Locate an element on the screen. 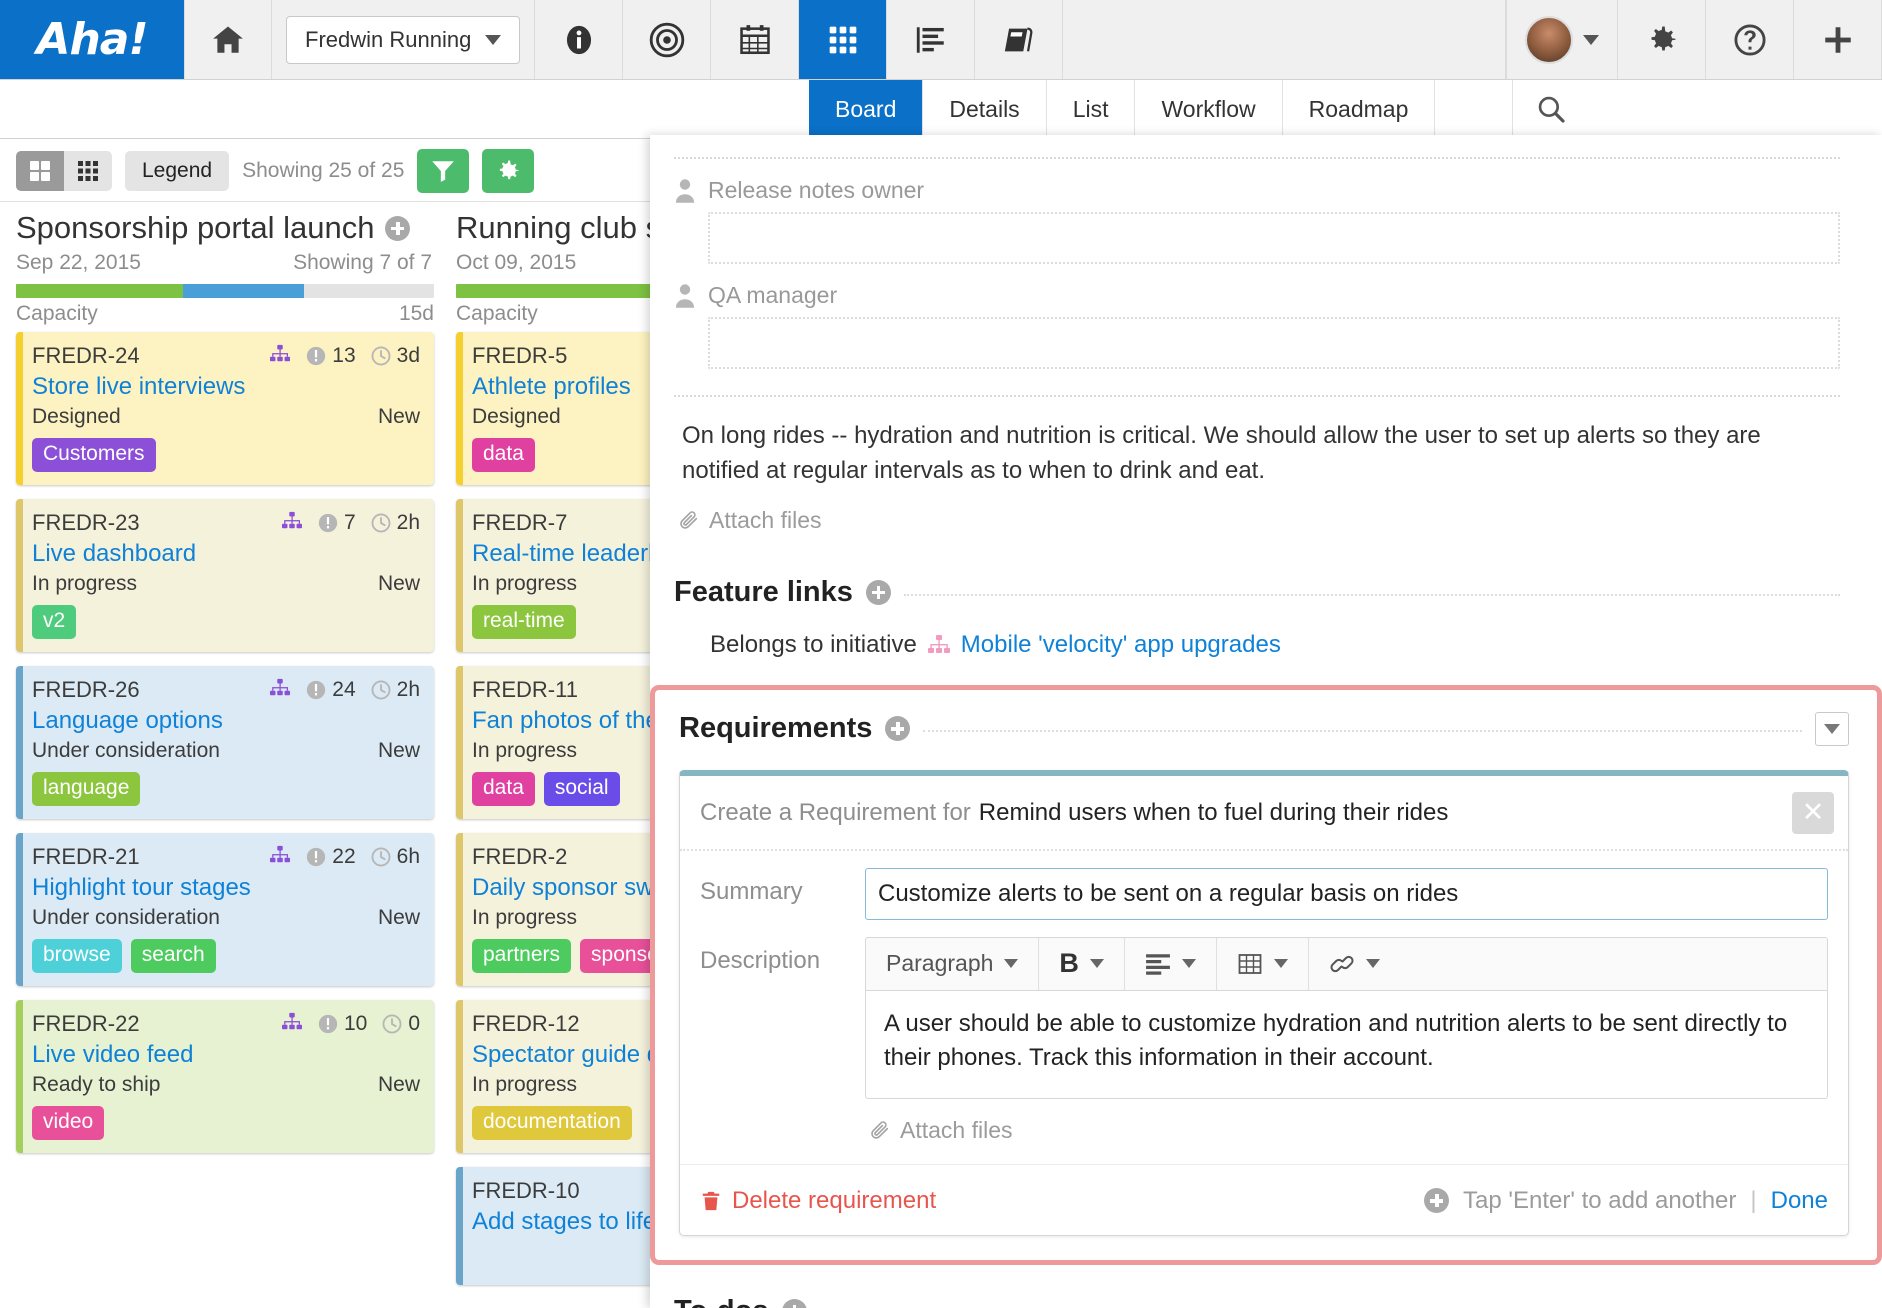  link-dropdown is located at coordinates (1354, 964).